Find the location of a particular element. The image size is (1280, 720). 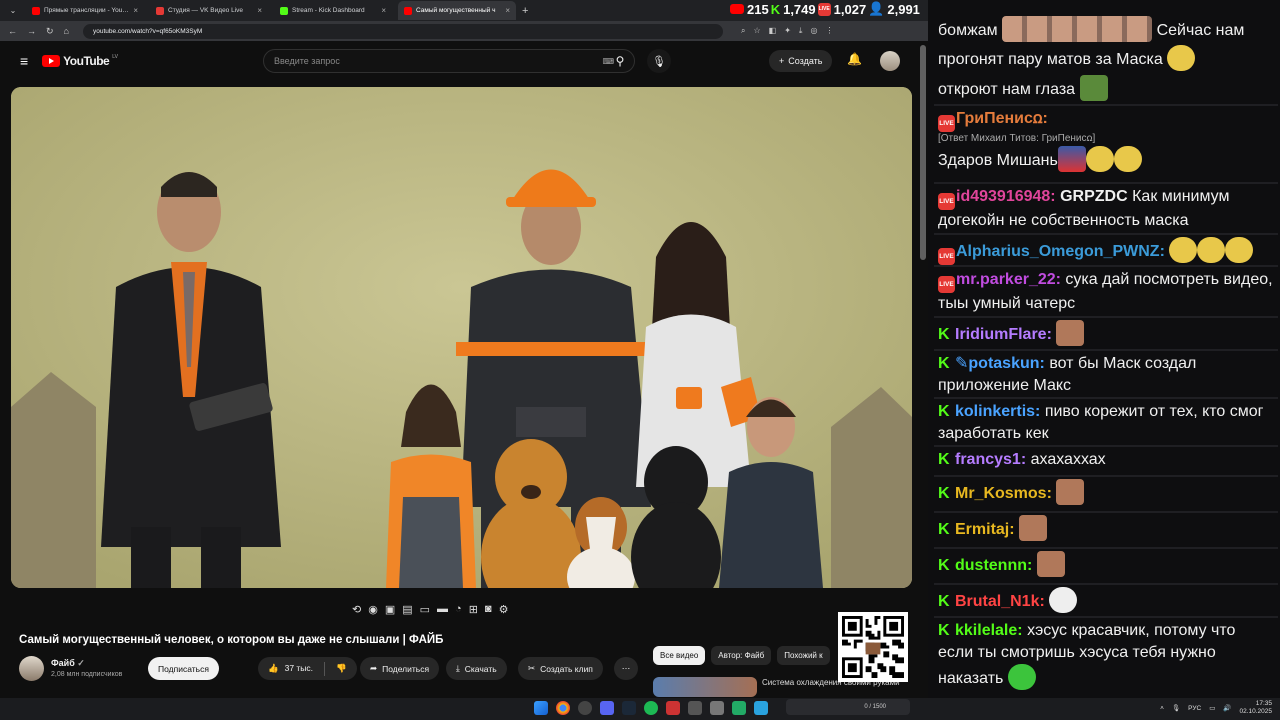

zoom-icon: ⌕ is located at coordinates (743, 31).